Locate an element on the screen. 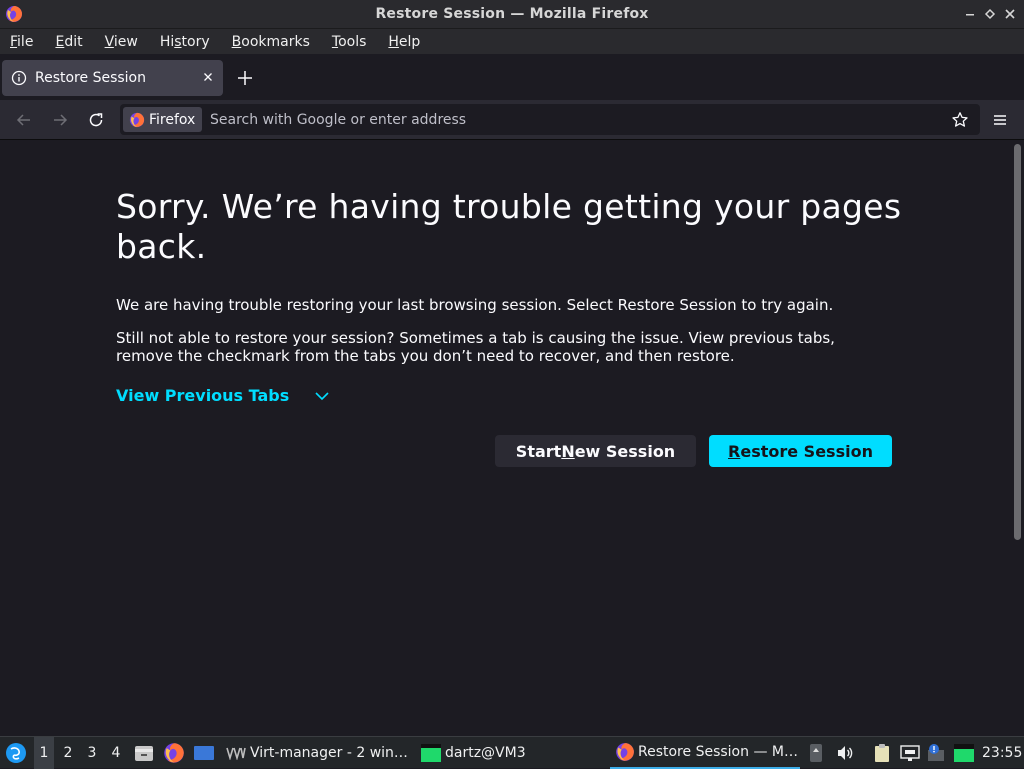  notification-icon is located at coordinates (936, 752).